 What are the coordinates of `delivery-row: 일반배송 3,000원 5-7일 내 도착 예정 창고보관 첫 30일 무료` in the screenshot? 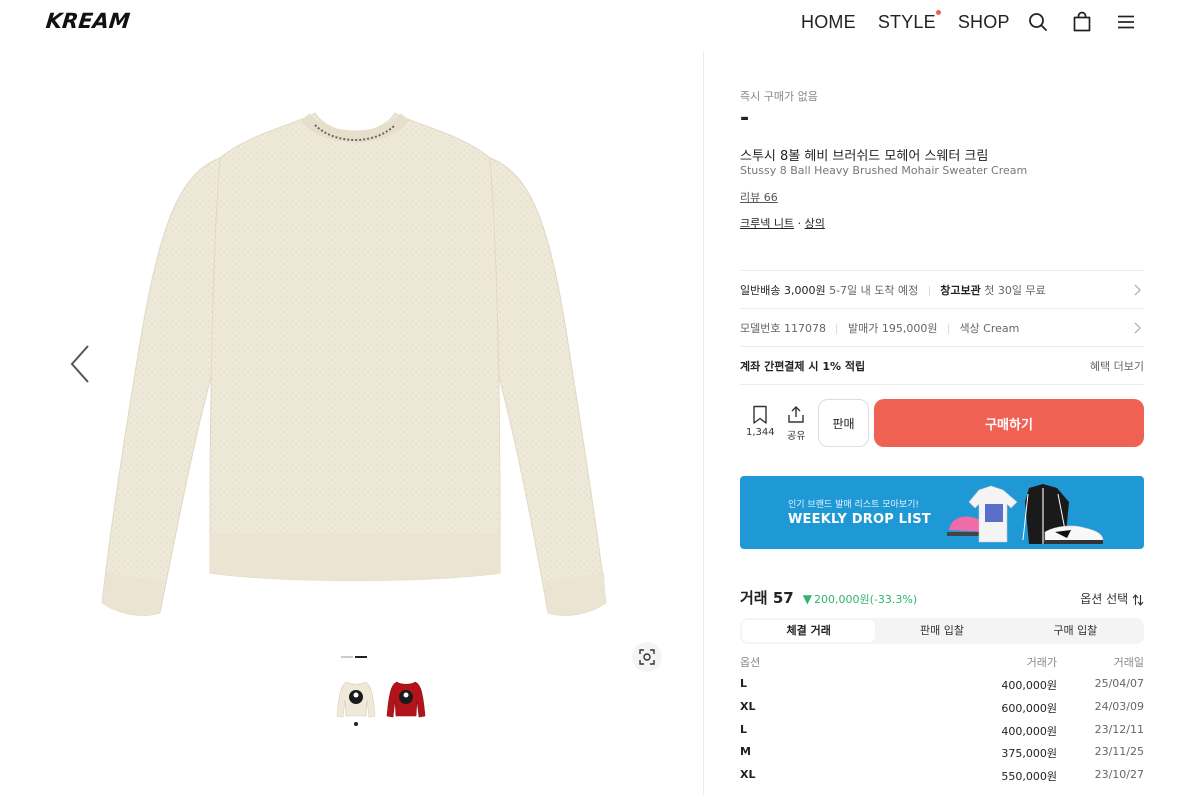 It's located at (942, 290).